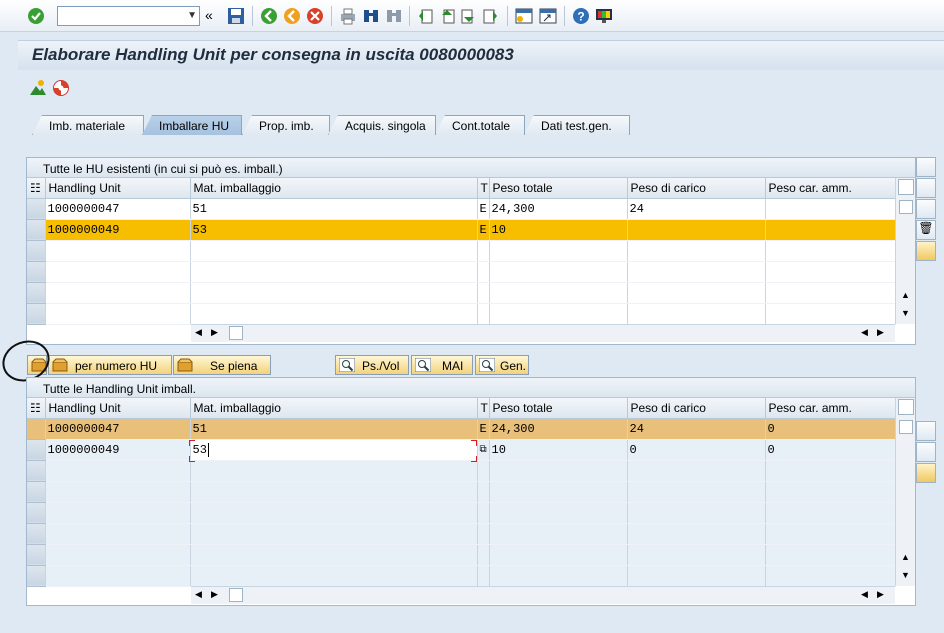  I want to click on column-header: Mat. imballaggio, so click(334, 408).